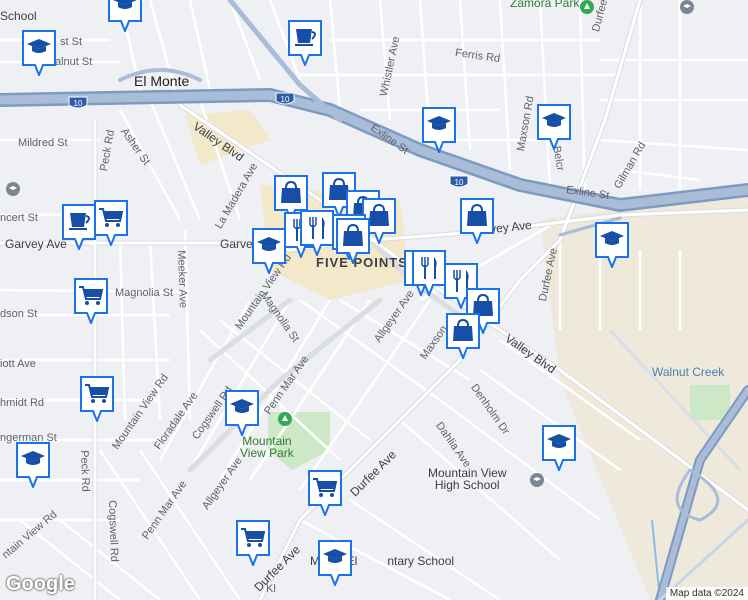 The height and width of the screenshot is (600, 748). I want to click on interstate-10-shield-mid: 10, so click(285, 98).